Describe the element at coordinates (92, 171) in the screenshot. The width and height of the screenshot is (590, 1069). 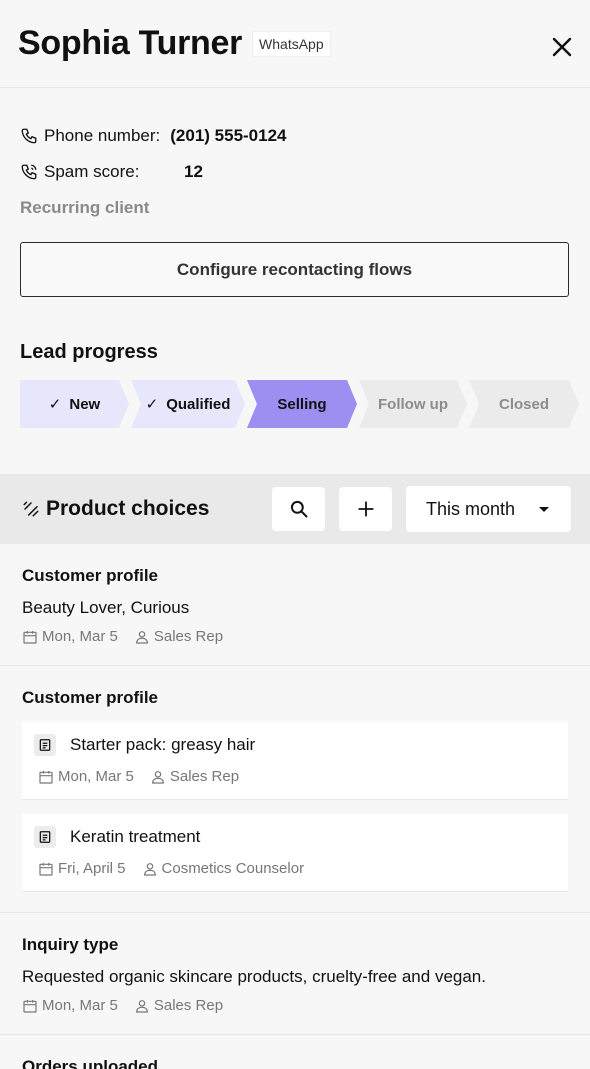
I see `spam-label: Spam score:` at that location.